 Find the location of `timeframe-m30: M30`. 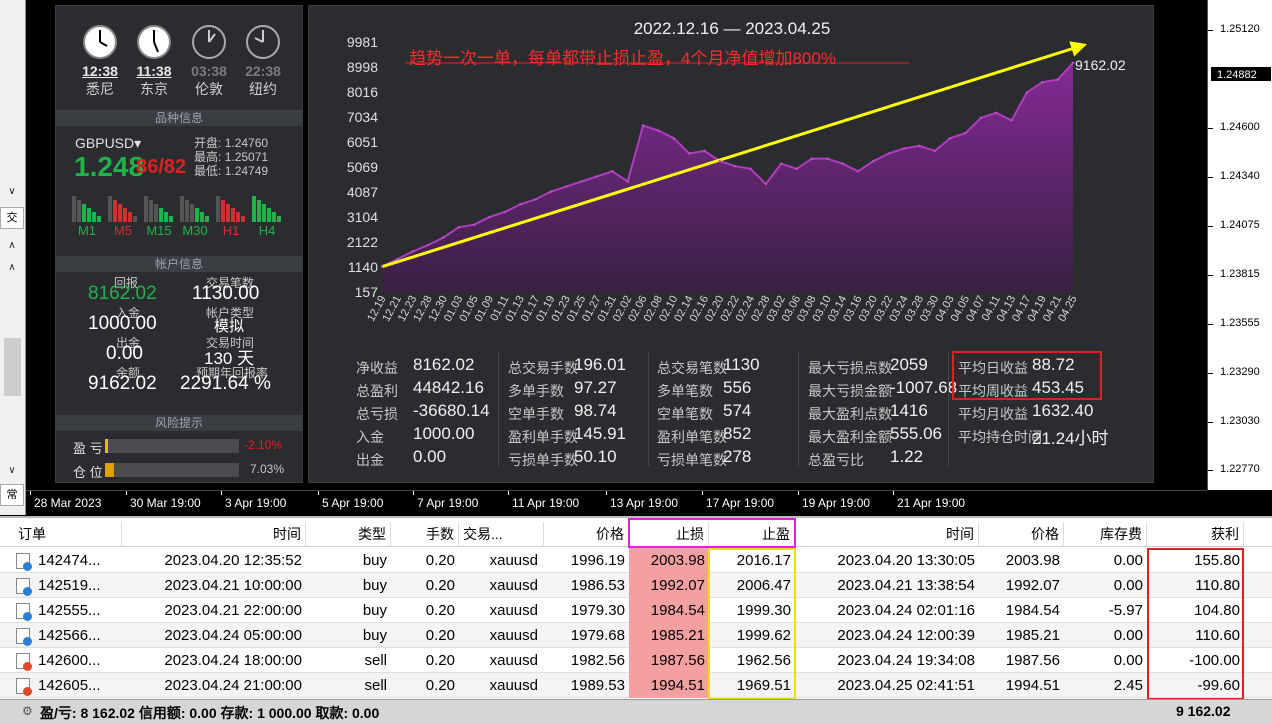

timeframe-m30: M30 is located at coordinates (195, 217).